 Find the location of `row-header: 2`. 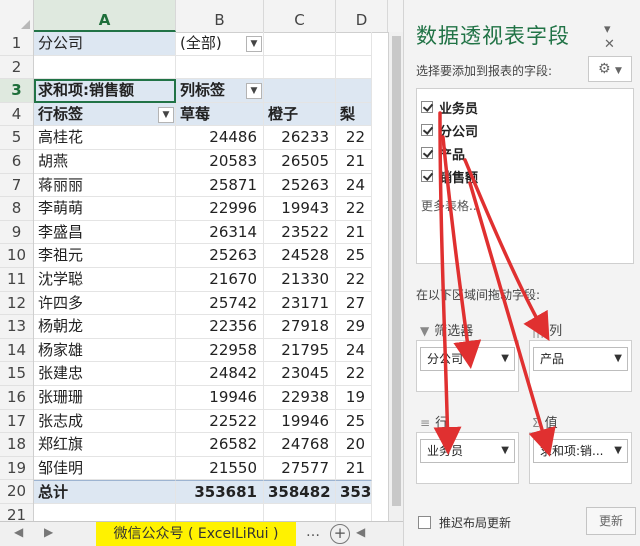

row-header: 2 is located at coordinates (16, 68).